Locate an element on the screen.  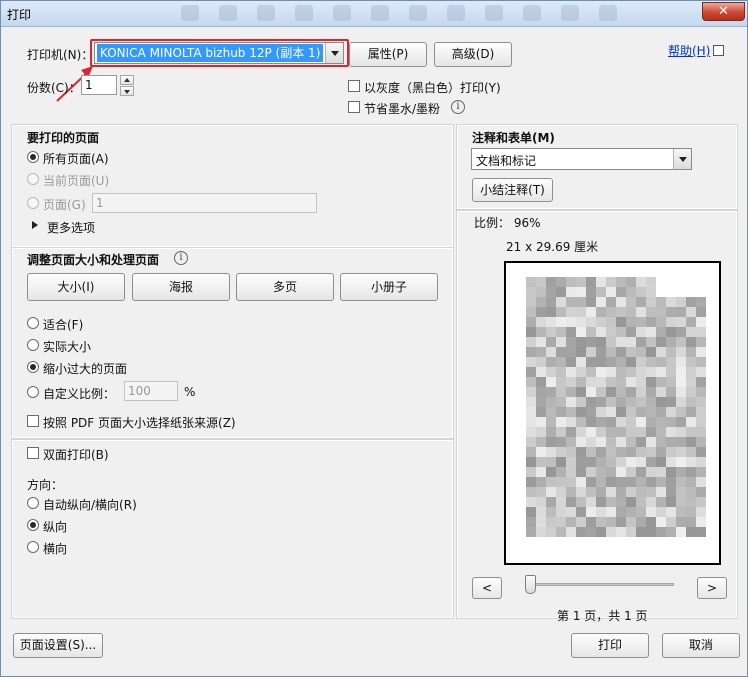
help-icon is located at coordinates (718, 50).